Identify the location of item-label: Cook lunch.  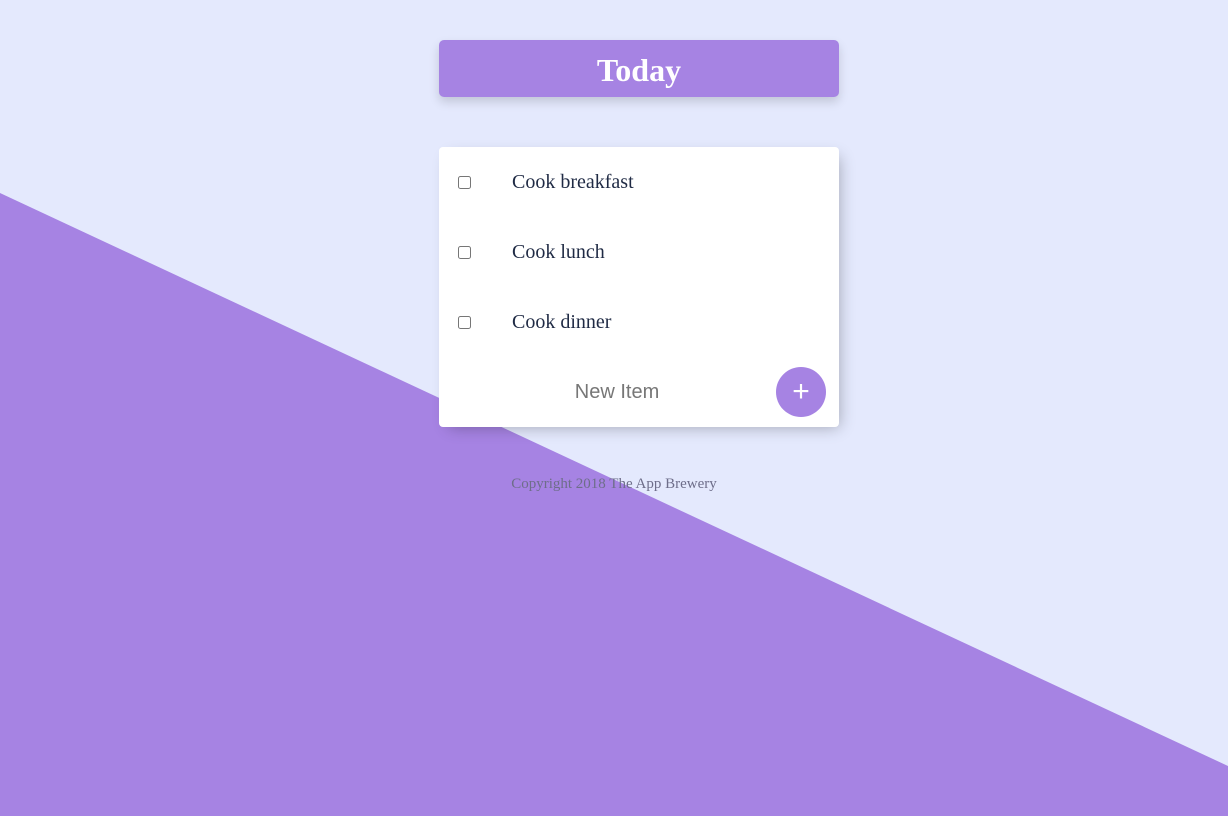
(558, 251).